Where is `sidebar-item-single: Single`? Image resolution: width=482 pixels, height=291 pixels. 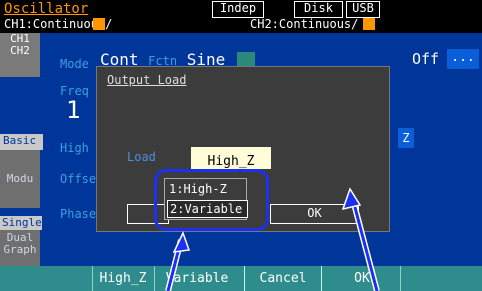
sidebar-item-single: Single is located at coordinates (21, 223).